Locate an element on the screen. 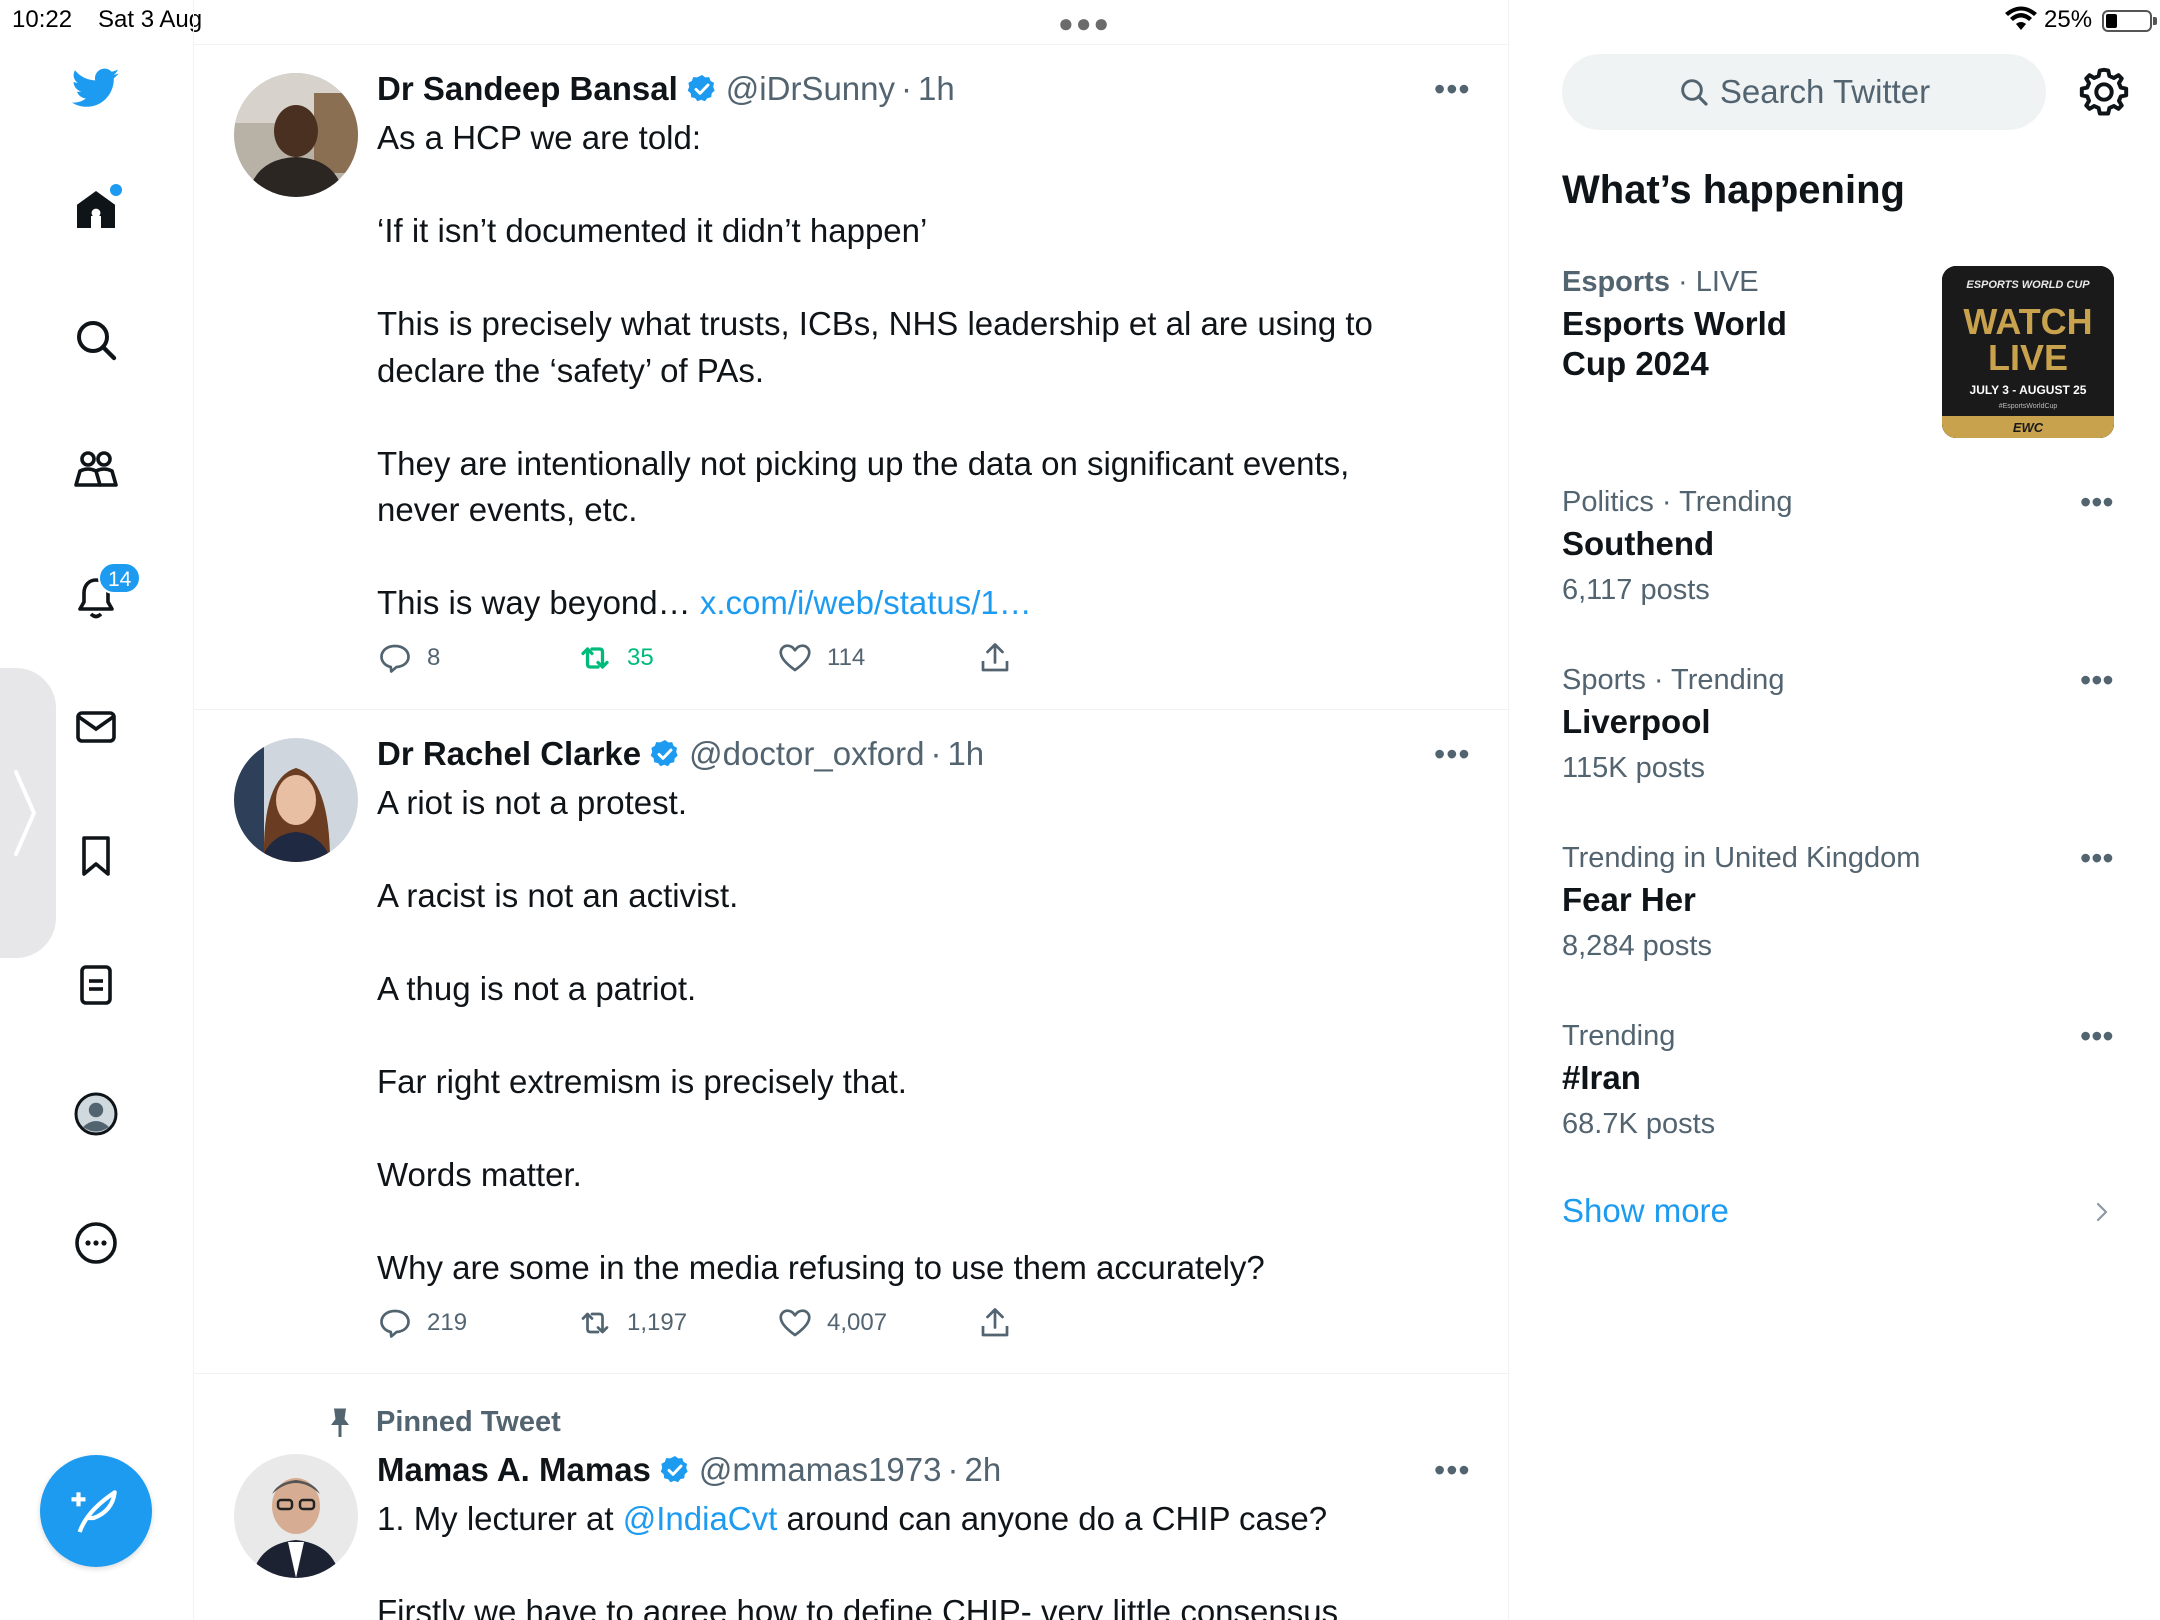 The image size is (2160, 1620). image-dates-text: JULY 3 - AUGUST 25 is located at coordinates (2028, 390).